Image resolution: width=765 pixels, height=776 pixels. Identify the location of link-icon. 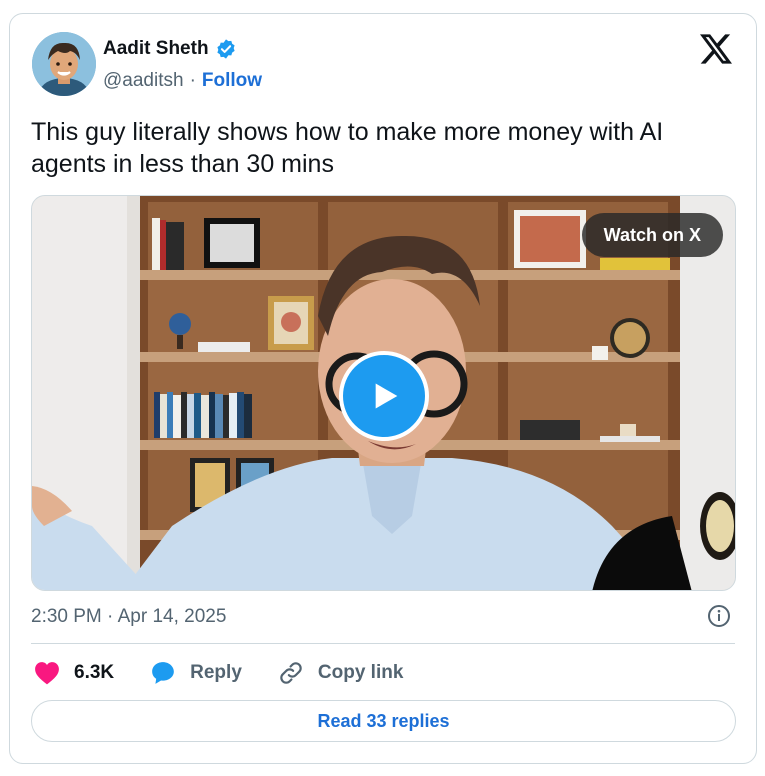
(291, 673).